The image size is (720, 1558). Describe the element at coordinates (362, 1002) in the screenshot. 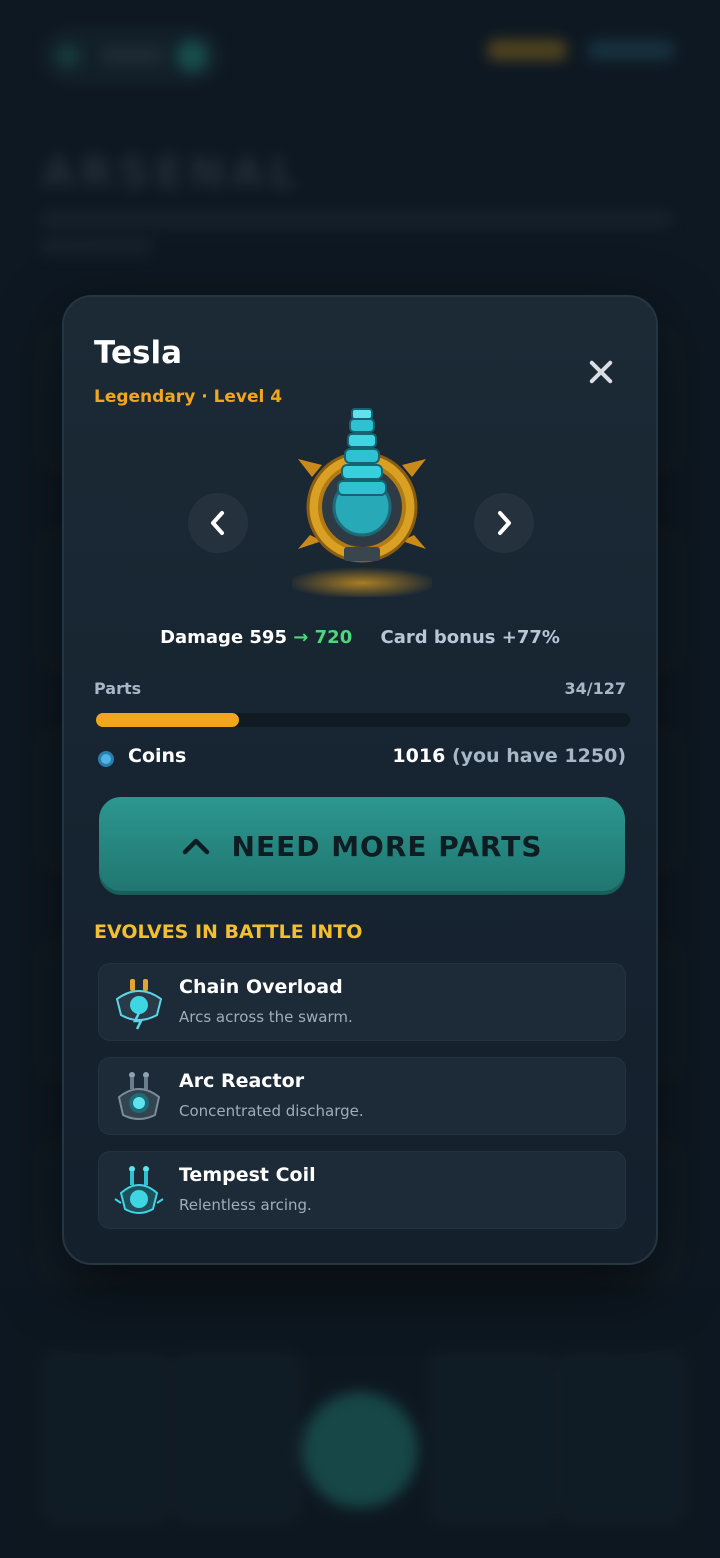

I see `evolution-item-chain-overload: Chain Overload Arcs across the swarm.` at that location.